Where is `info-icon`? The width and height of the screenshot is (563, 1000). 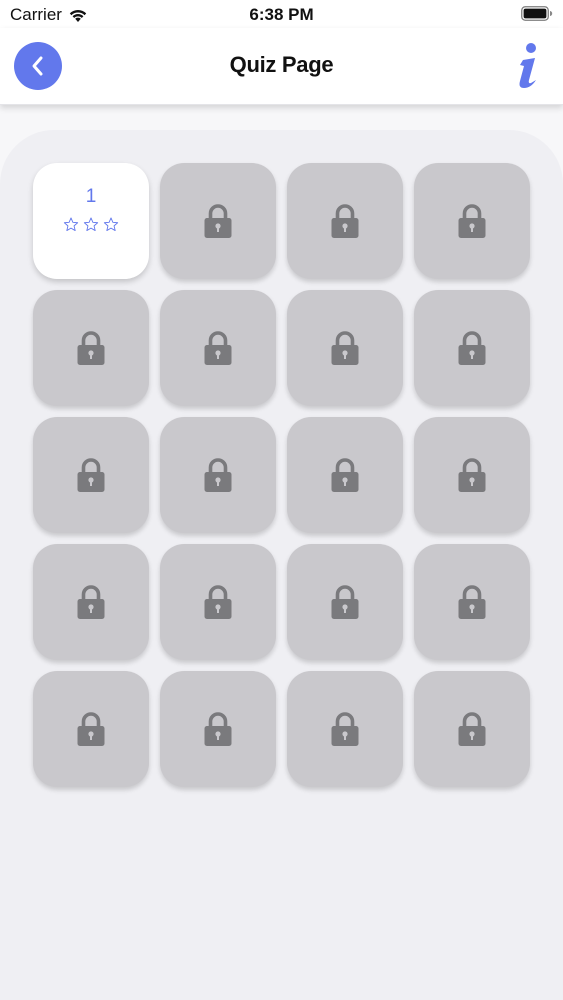 info-icon is located at coordinates (527, 65).